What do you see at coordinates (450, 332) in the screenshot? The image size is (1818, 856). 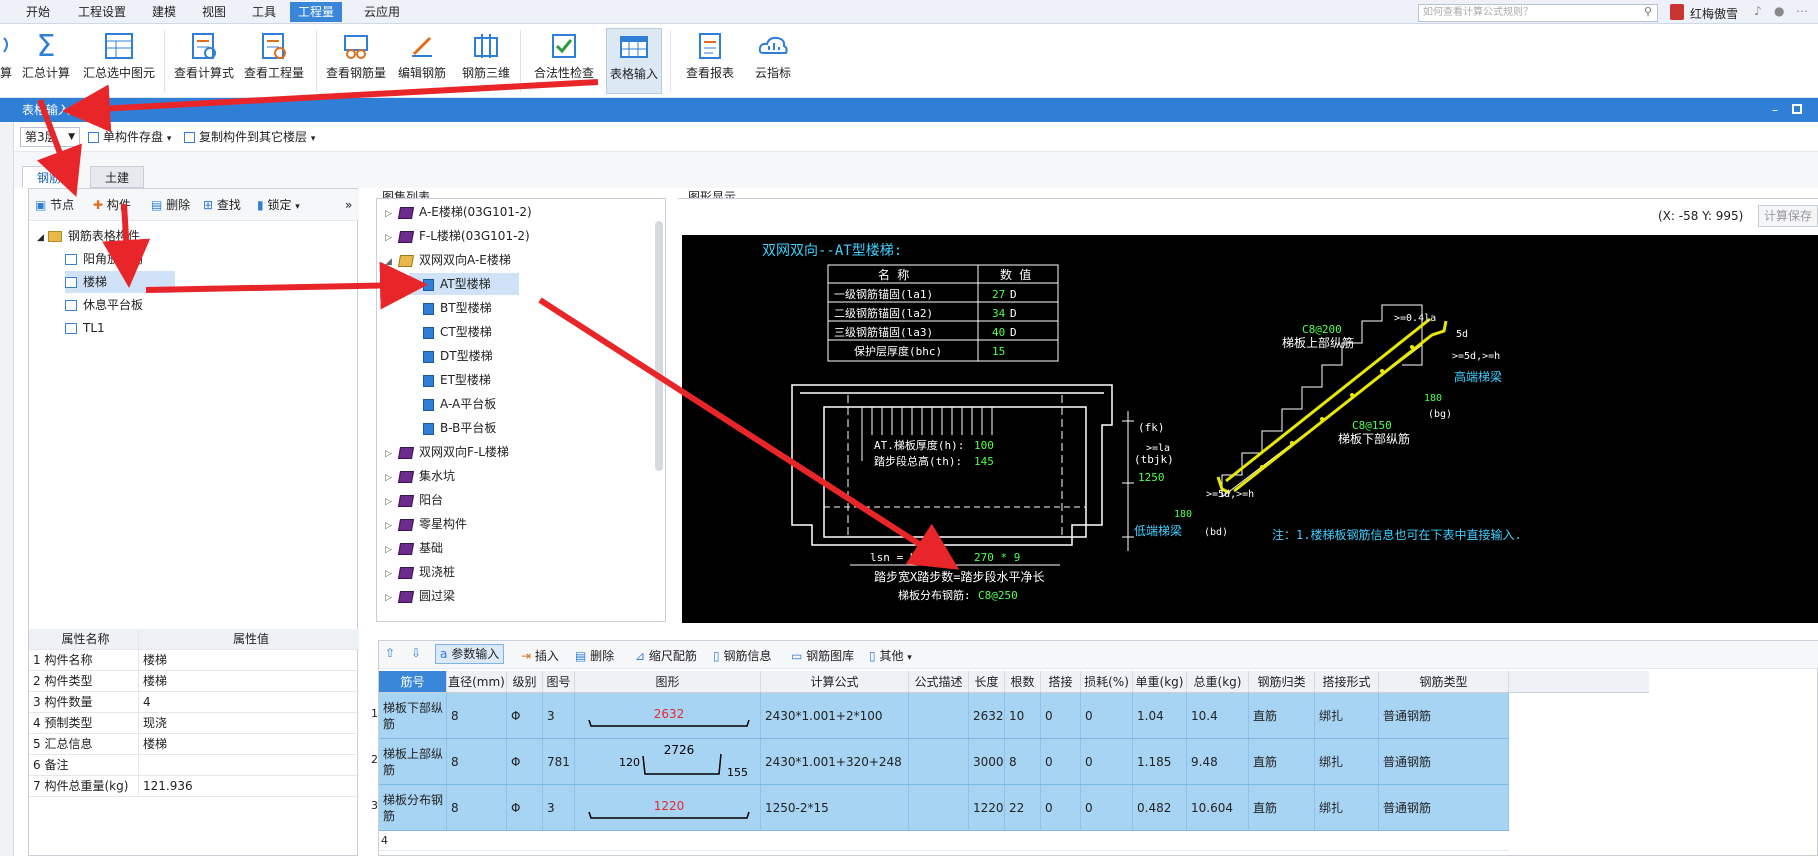 I see `atlas-item: CT型楼梯` at bounding box center [450, 332].